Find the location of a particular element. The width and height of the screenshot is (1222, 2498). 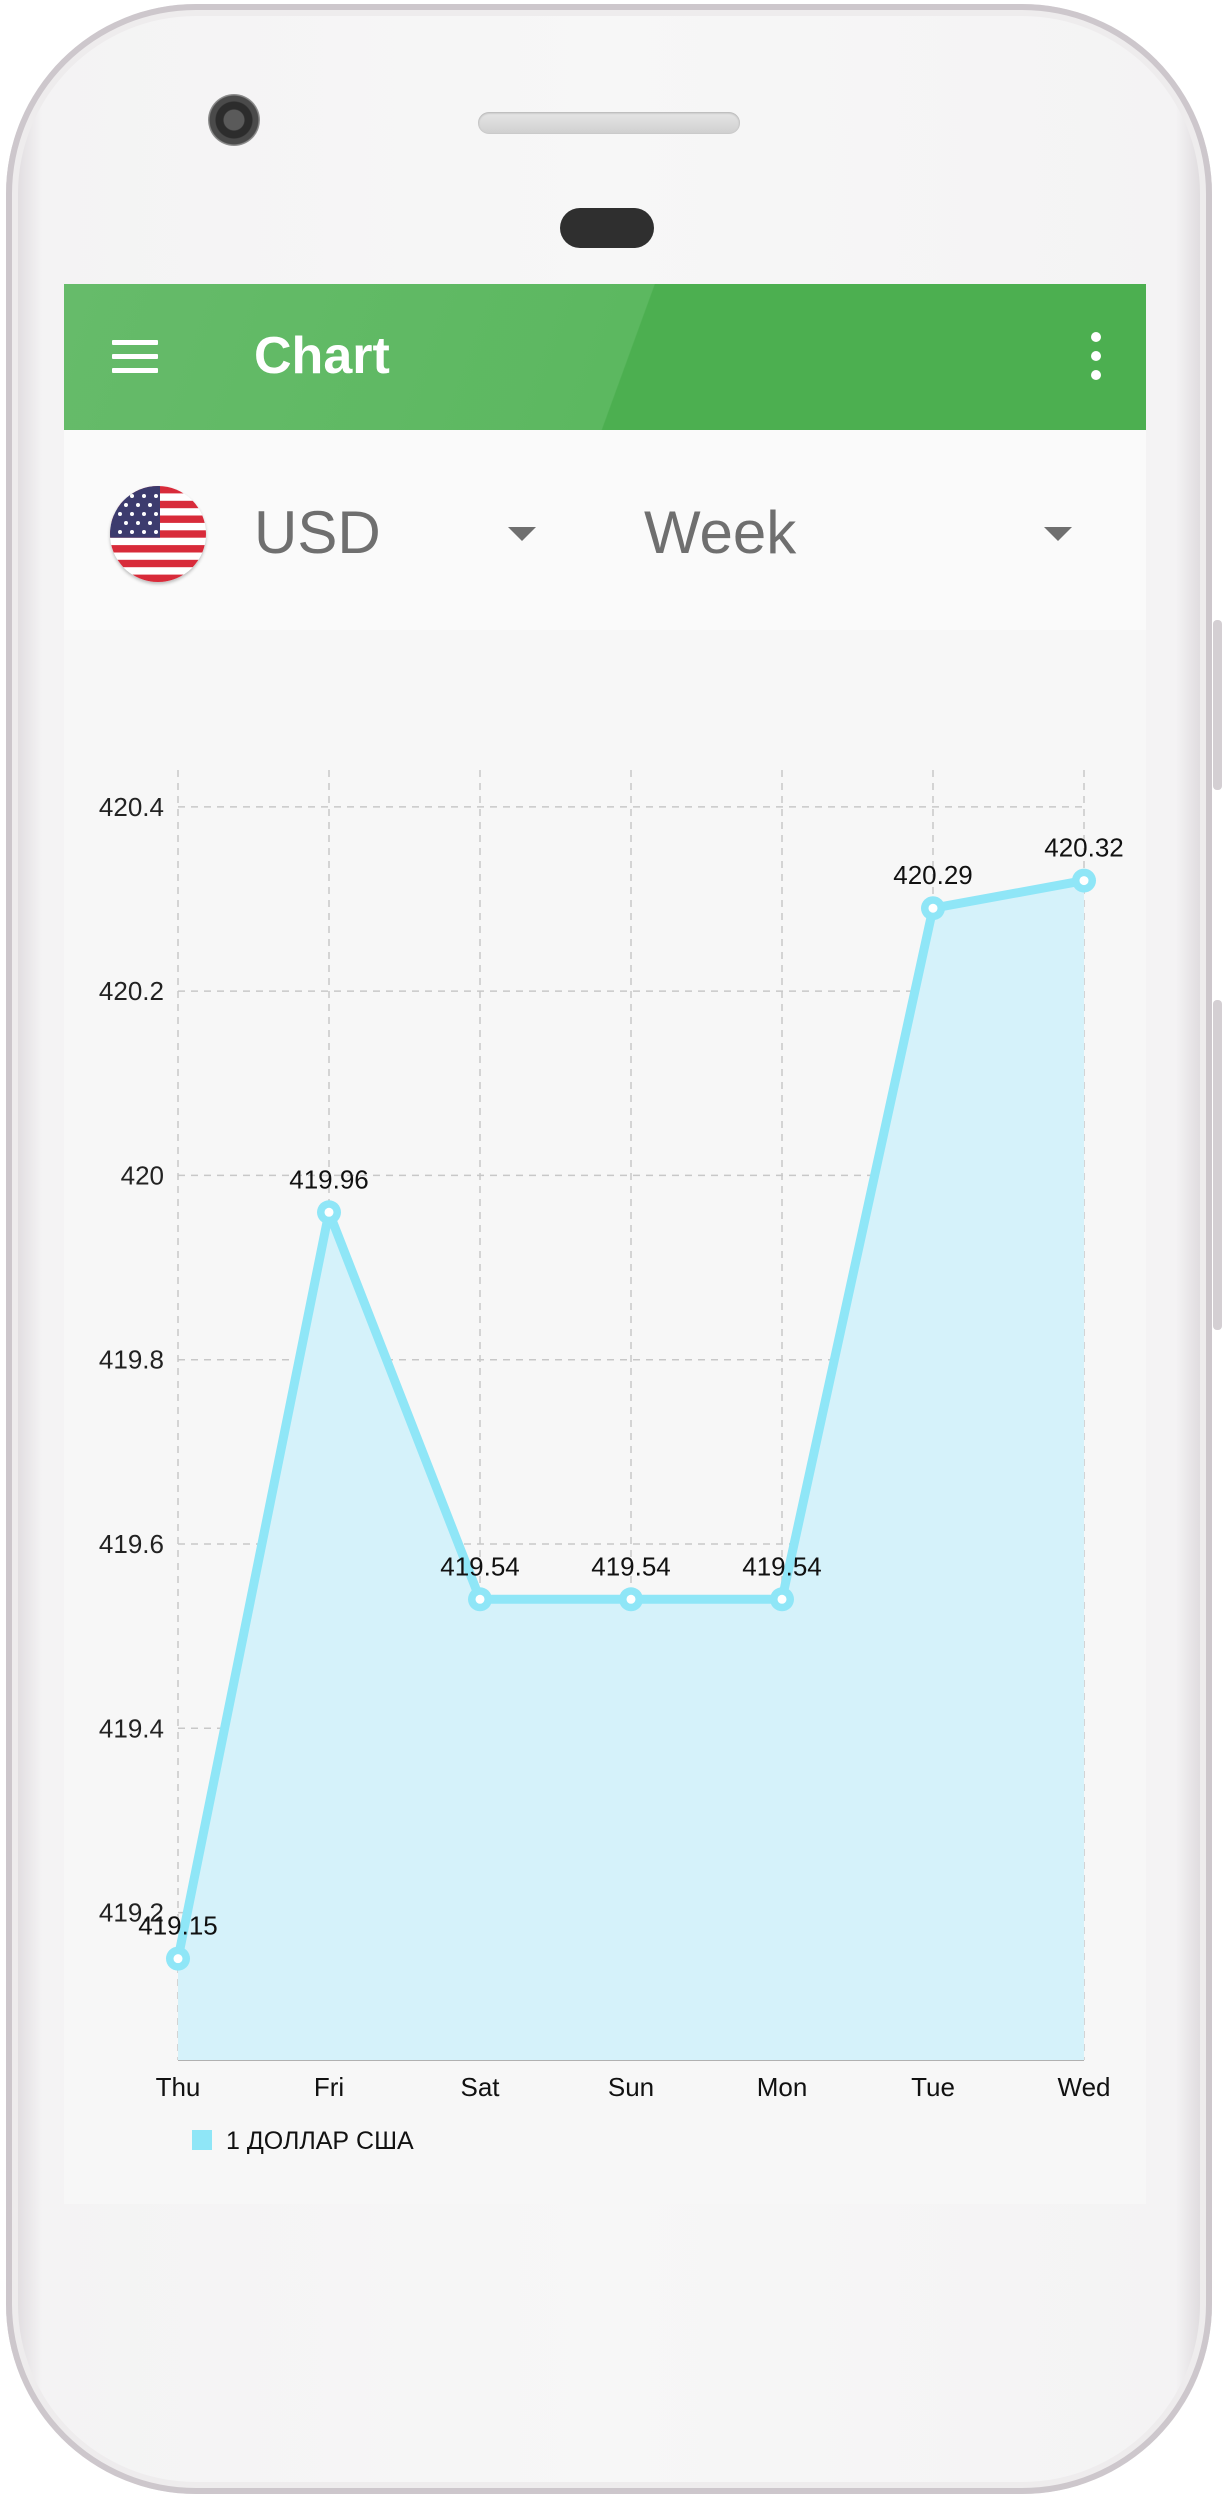

data-label: 419.15 is located at coordinates (178, 1926).